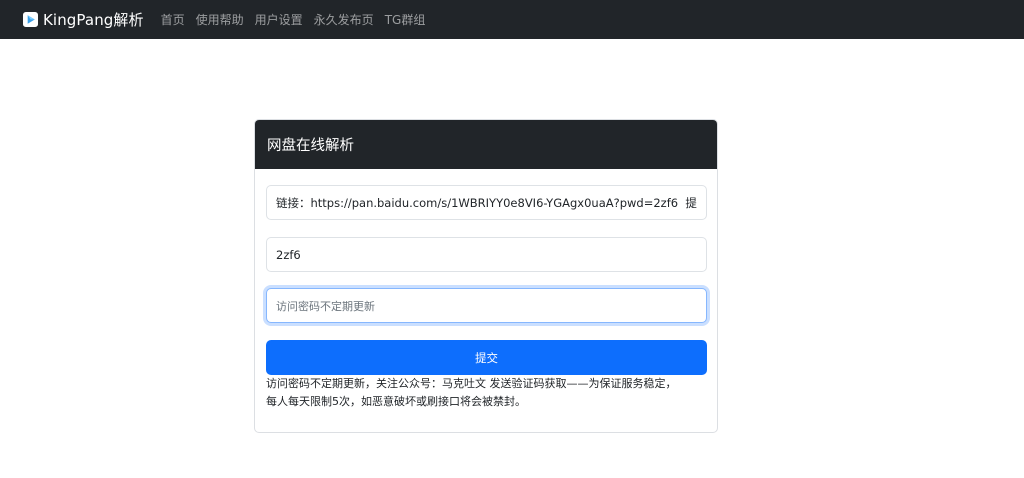 This screenshot has width=1024, height=478. Describe the element at coordinates (396, 401) in the screenshot. I see `notice-line-2: 每人每天限制5次，如恶意破坏或刷接口将会被禁封。` at that location.